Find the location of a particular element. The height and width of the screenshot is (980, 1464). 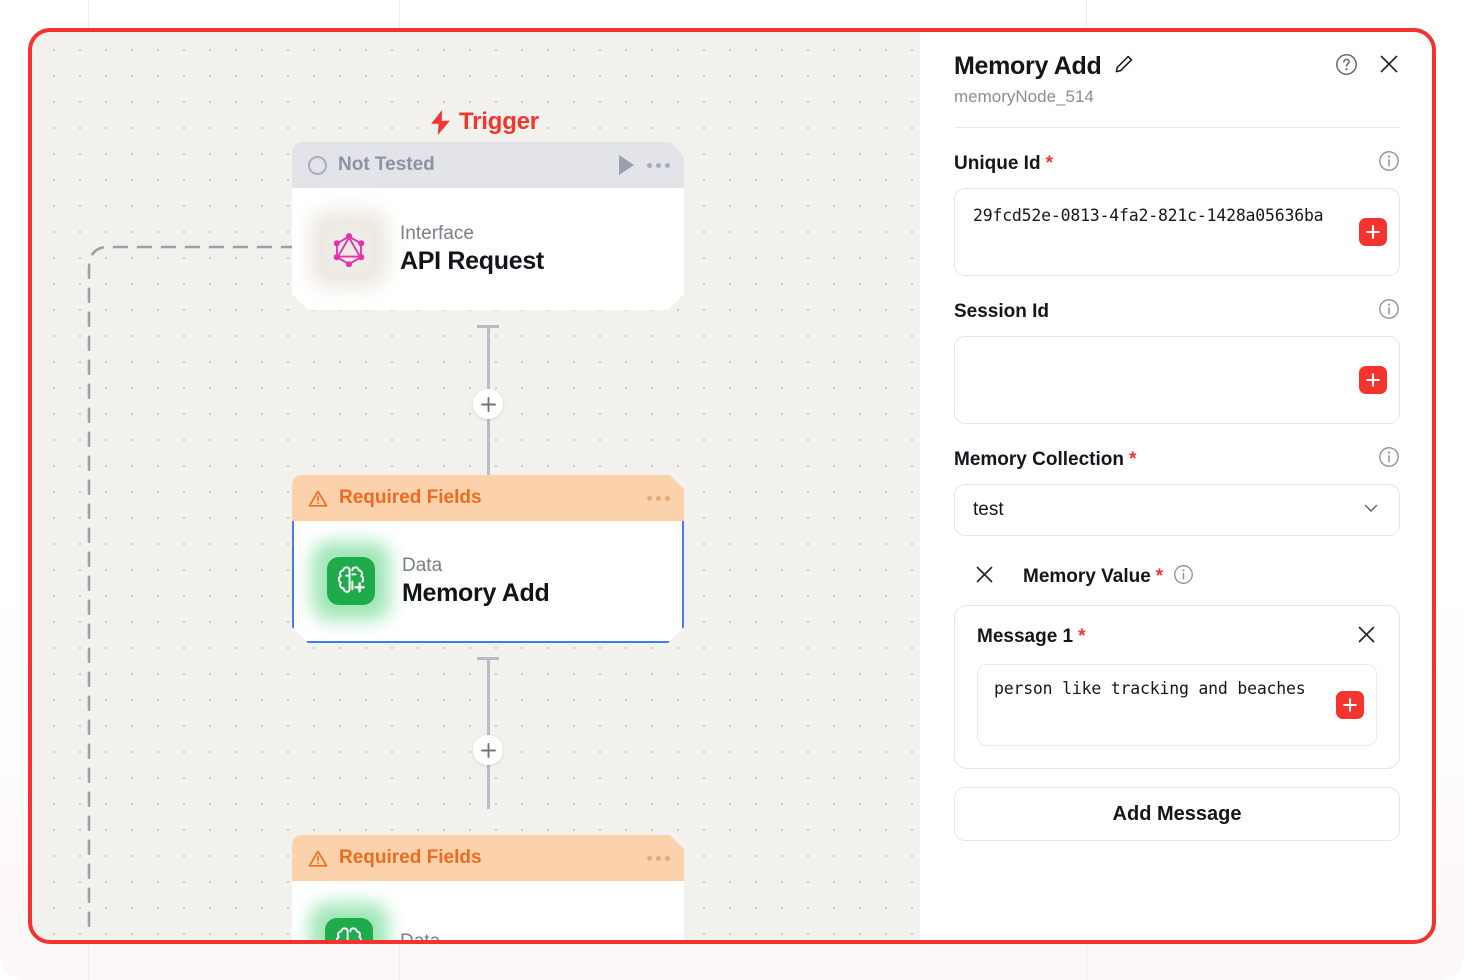

message-input-1: person like tracking and beaches is located at coordinates (1177, 705).